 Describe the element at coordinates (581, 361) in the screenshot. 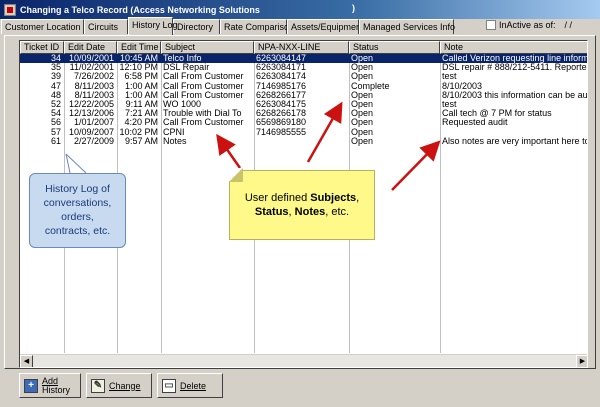

I see `scroll-right-icon: ▶` at that location.